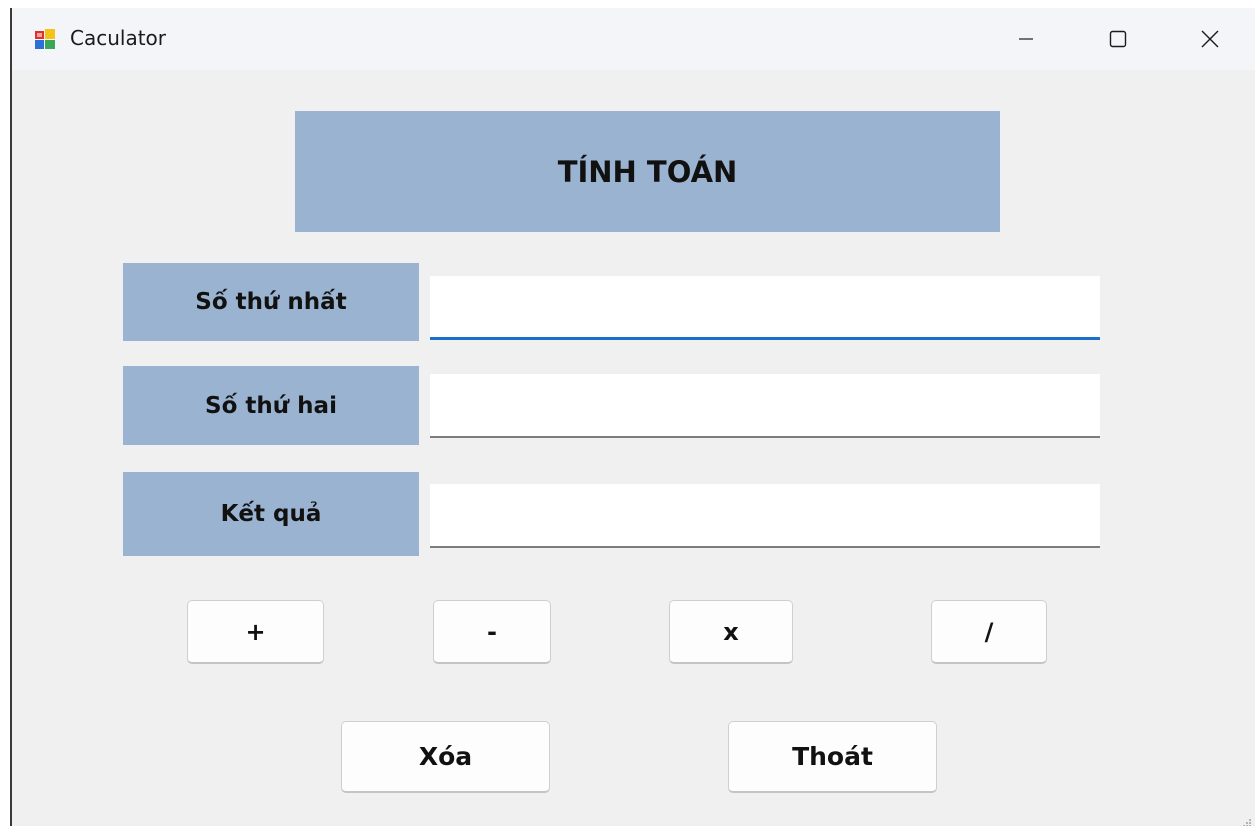 The width and height of the screenshot is (1255, 826). I want to click on first-number-input, so click(765, 308).